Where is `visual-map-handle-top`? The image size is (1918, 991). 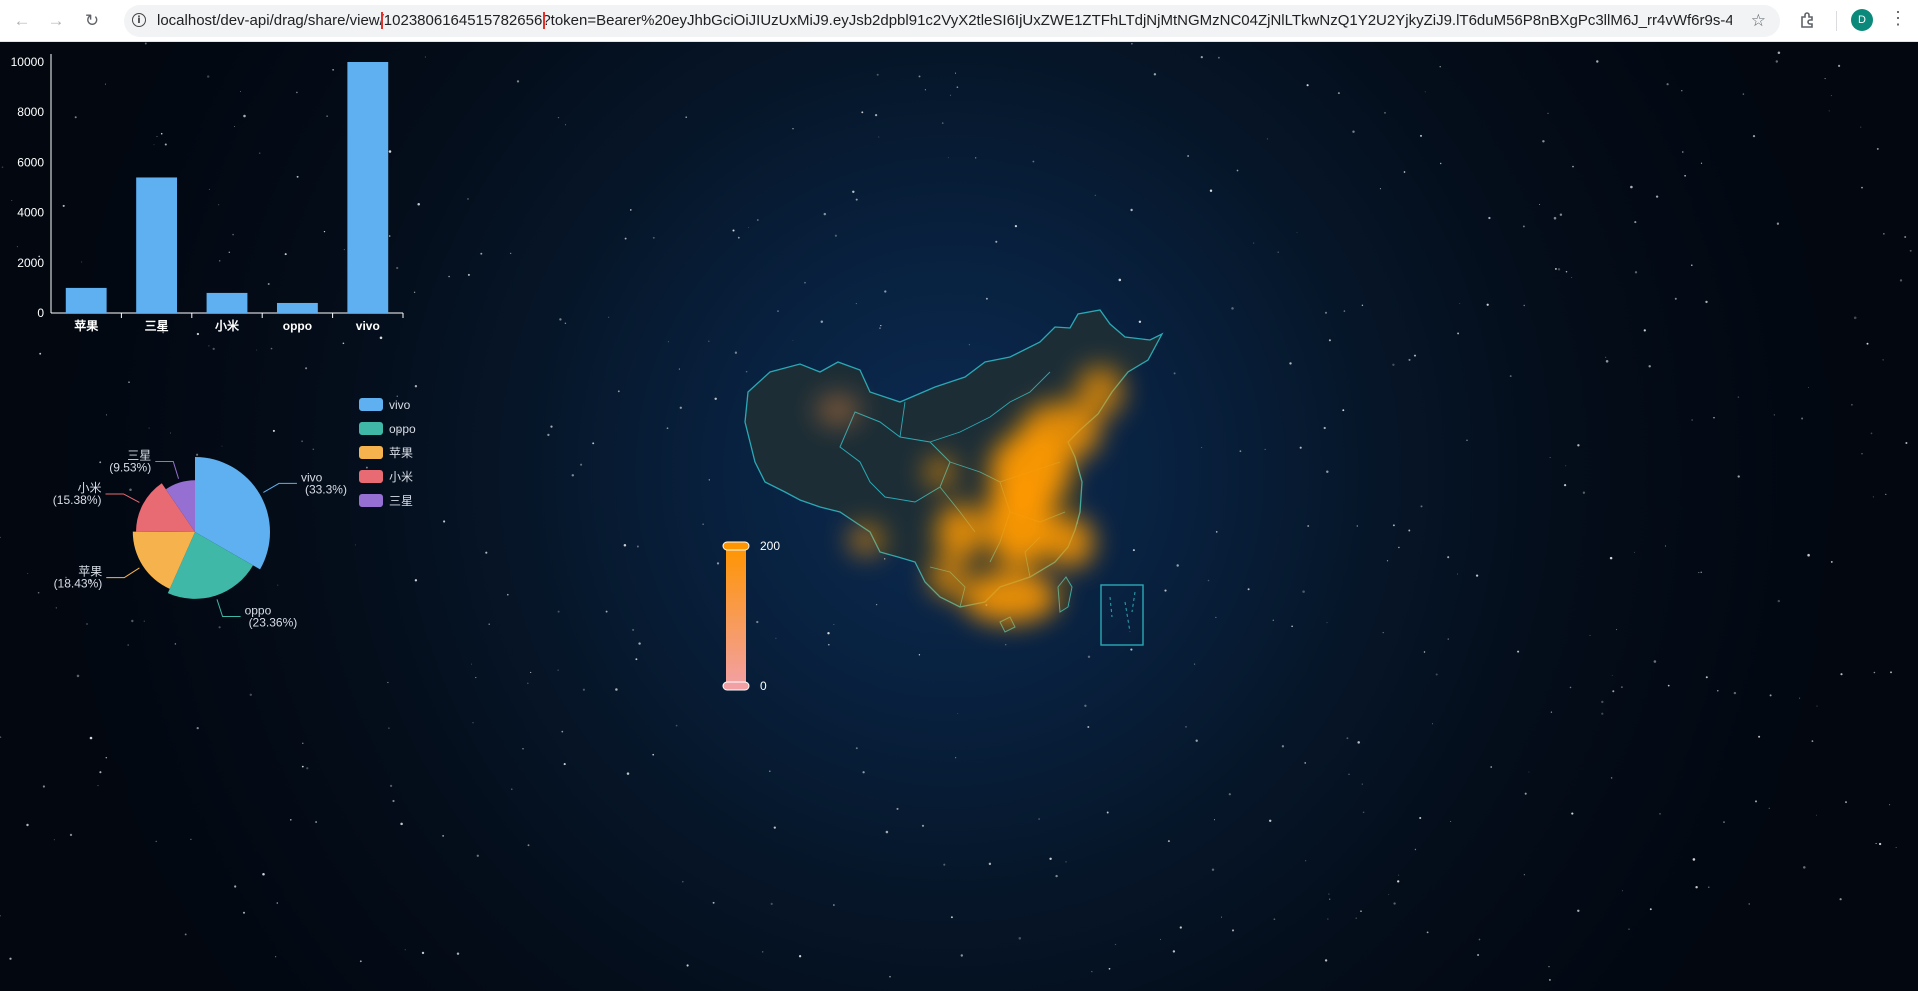
visual-map-handle-top is located at coordinates (736, 546).